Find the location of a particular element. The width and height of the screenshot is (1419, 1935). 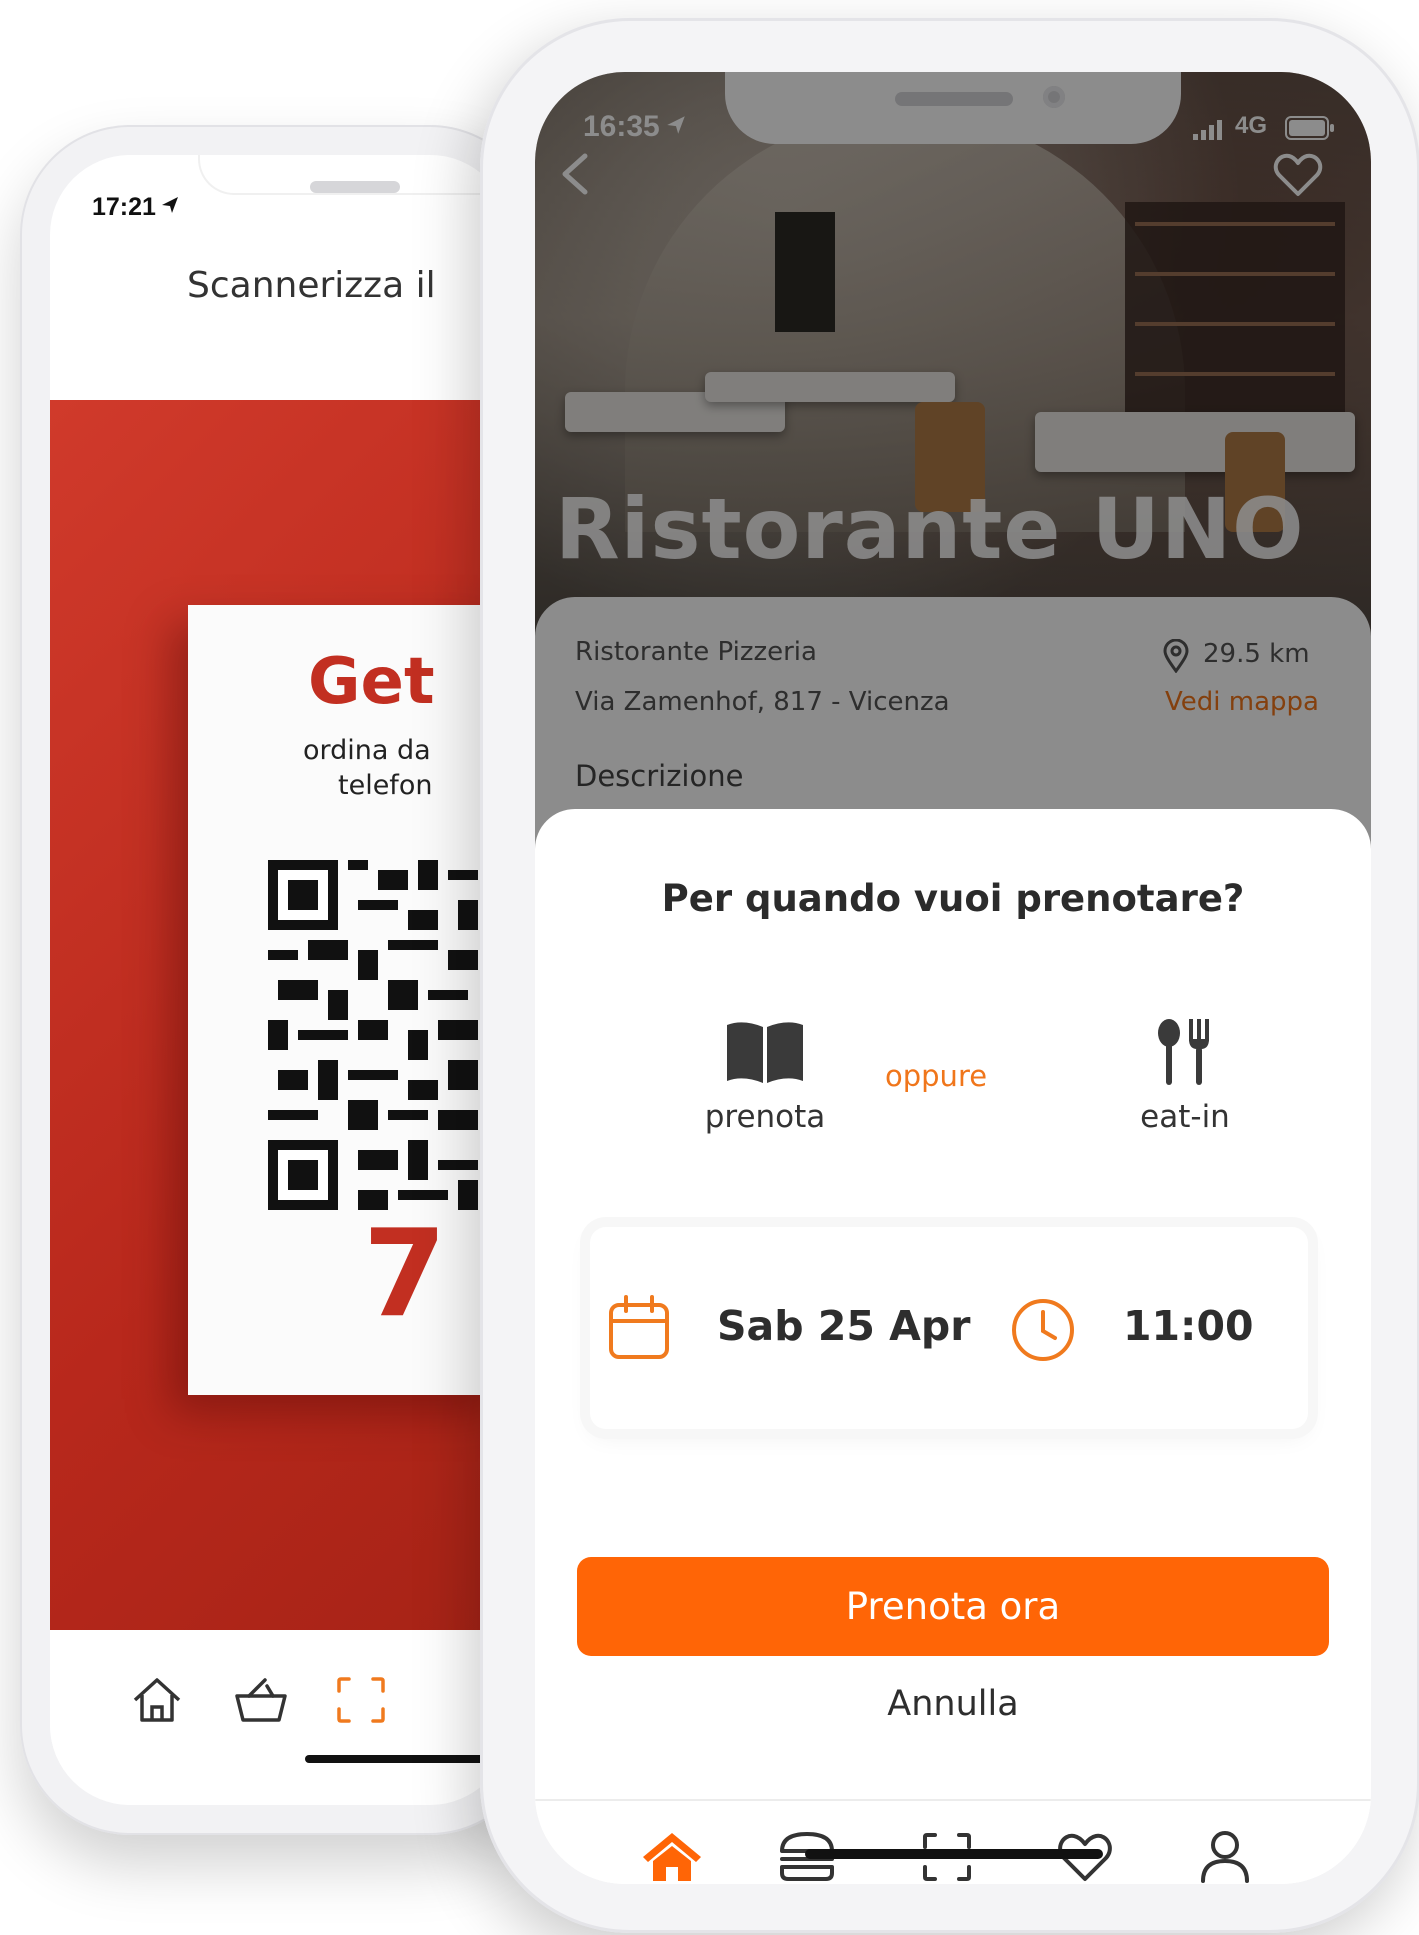

date-time-picker: Sab 25 Apr 11:00 is located at coordinates (949, 1328).